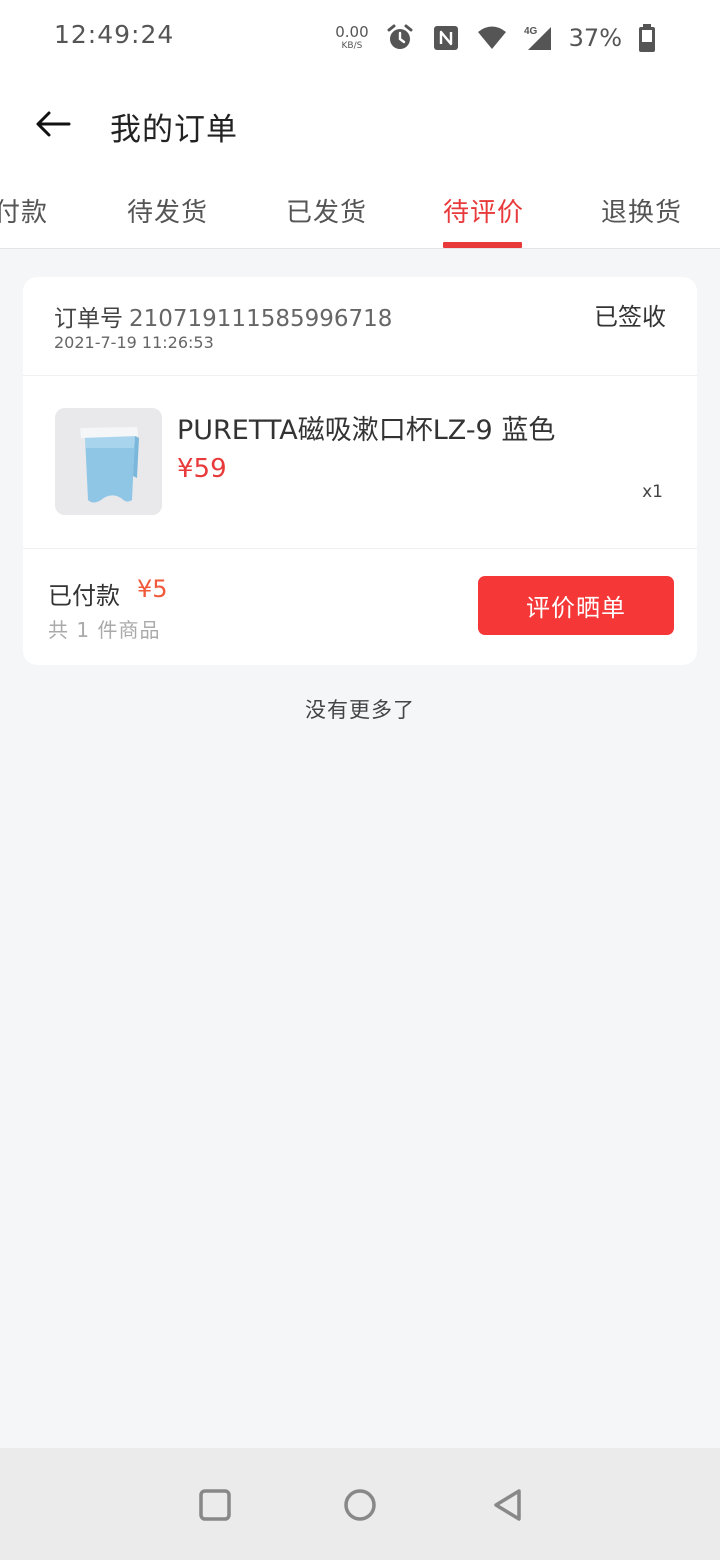 Image resolution: width=720 pixels, height=1560 pixels. I want to click on tab-bar: 付款 待发货 已发货 待评价 退换货, so click(360, 210).